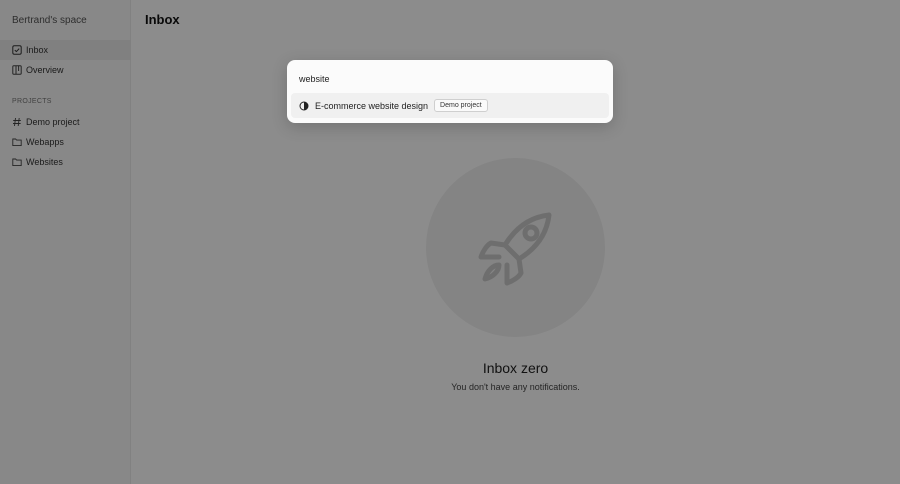 The image size is (900, 484). What do you see at coordinates (450, 91) in the screenshot?
I see `search-palette: E-commerce website design Demo project` at bounding box center [450, 91].